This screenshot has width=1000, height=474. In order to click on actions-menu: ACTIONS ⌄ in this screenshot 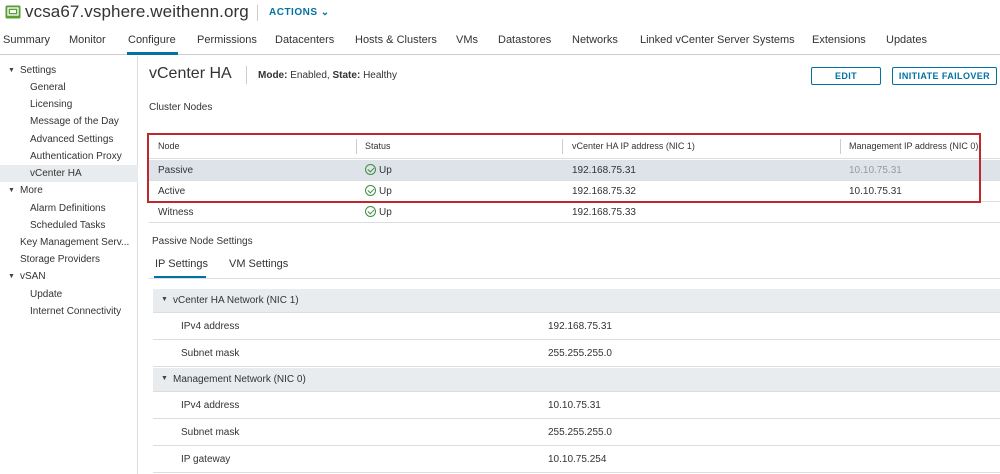, I will do `click(299, 12)`.